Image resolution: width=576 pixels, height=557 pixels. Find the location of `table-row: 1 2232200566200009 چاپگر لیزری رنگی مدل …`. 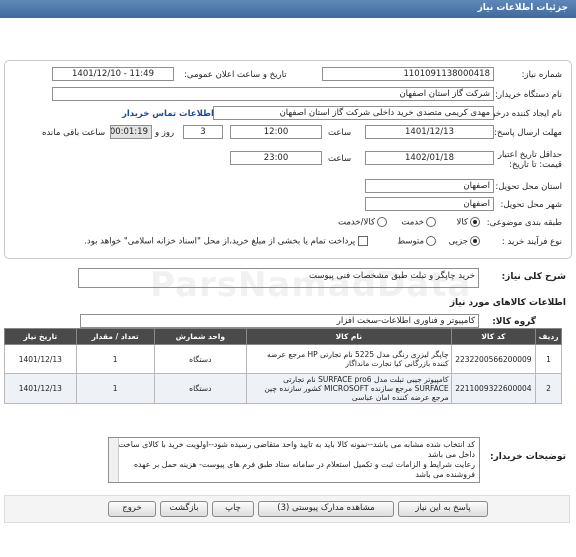

table-row: 1 2232200566200009 چاپگر لیزری رنگی مدل … is located at coordinates (283, 359).